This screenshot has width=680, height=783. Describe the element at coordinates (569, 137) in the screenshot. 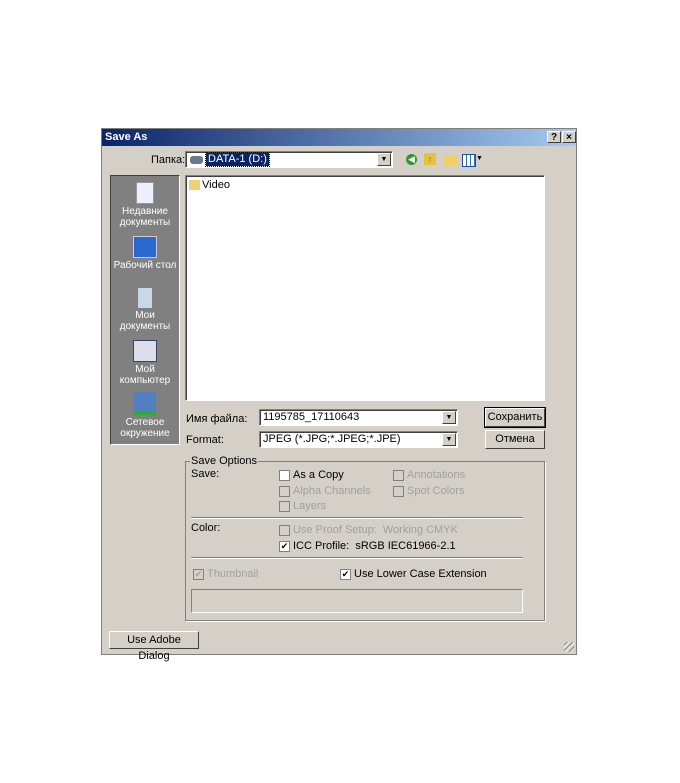

I see `close-button: ×` at that location.